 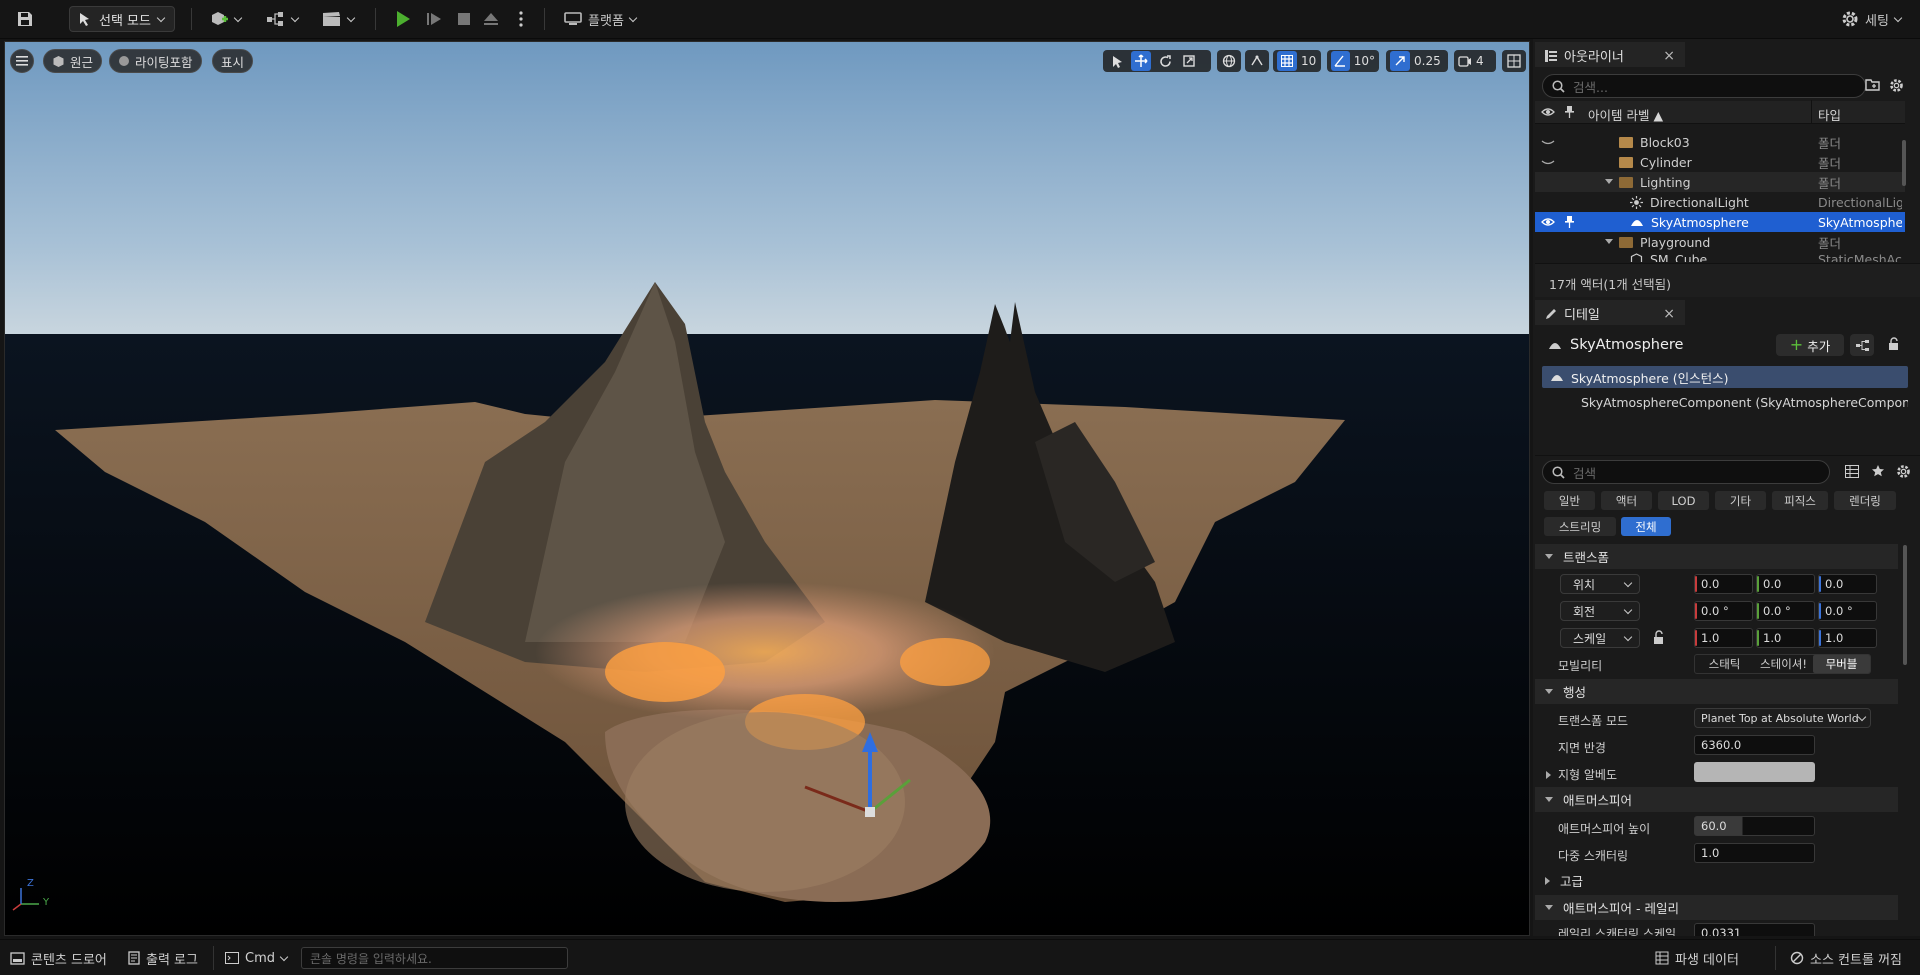 What do you see at coordinates (73, 61) in the screenshot?
I see `perspective-button: 원근` at bounding box center [73, 61].